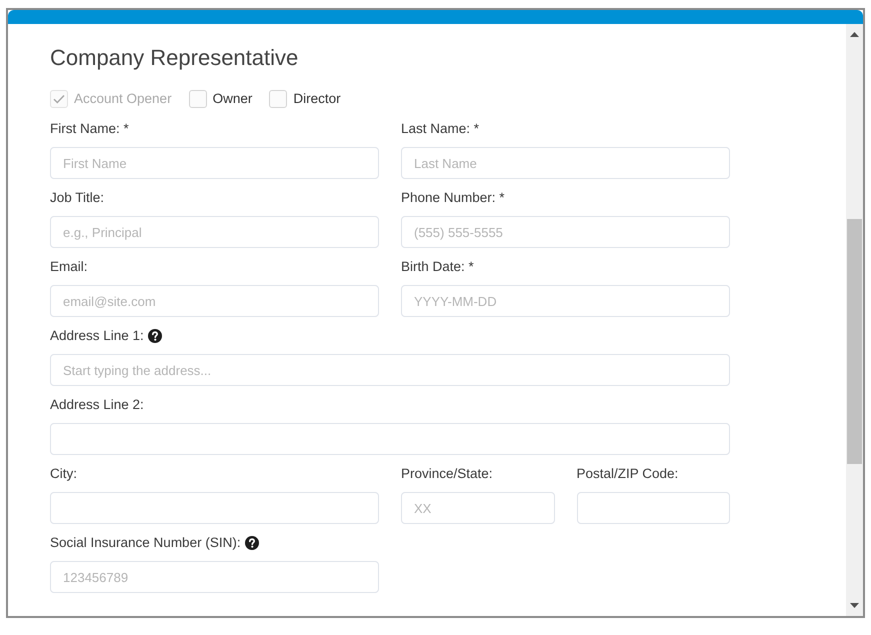  What do you see at coordinates (565, 232) in the screenshot?
I see `input-field: (555) 555-5555` at bounding box center [565, 232].